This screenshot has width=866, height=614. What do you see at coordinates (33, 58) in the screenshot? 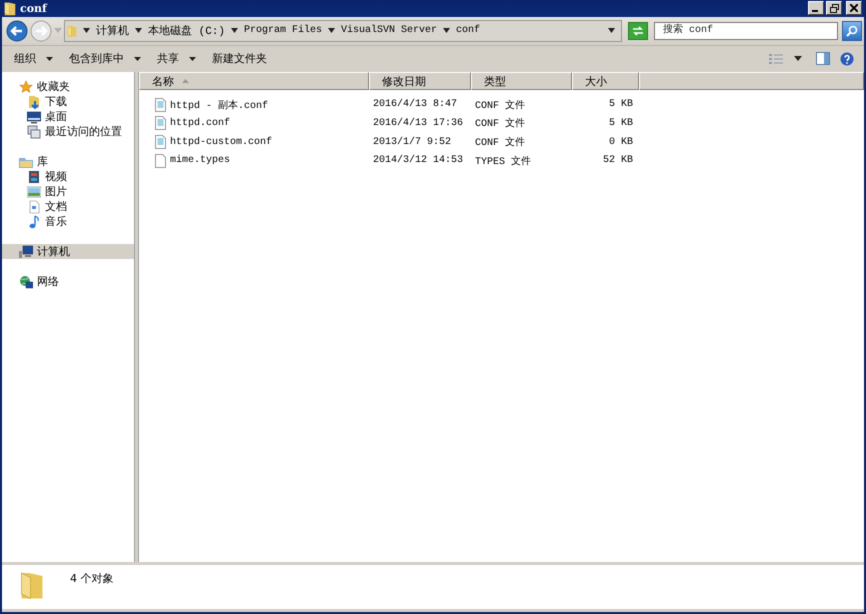
I see `toolbar-button: 组织` at bounding box center [33, 58].